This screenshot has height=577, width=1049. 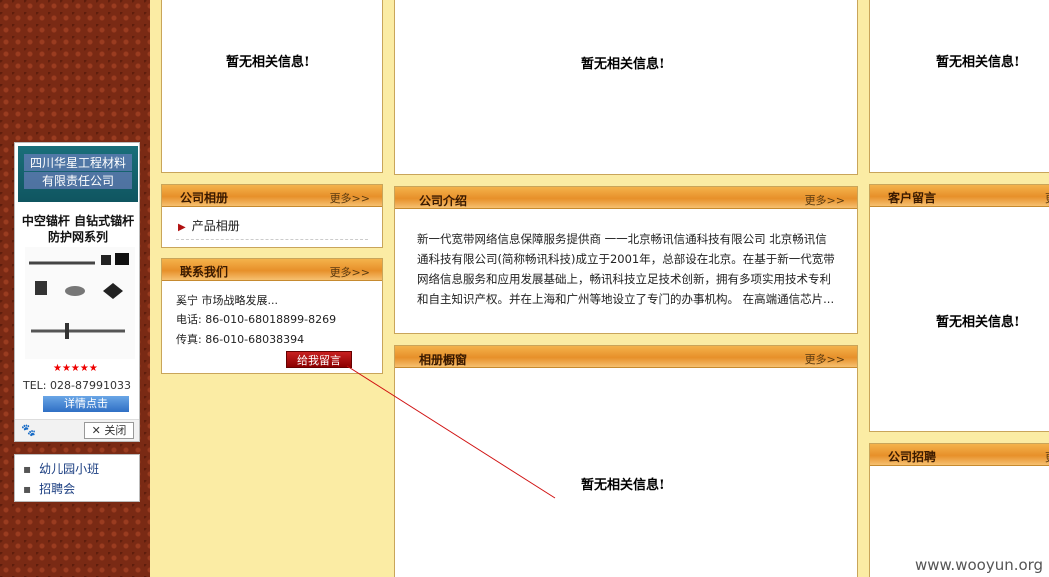 What do you see at coordinates (77, 237) in the screenshot?
I see `ad-product-line2: 防护网系列` at bounding box center [77, 237].